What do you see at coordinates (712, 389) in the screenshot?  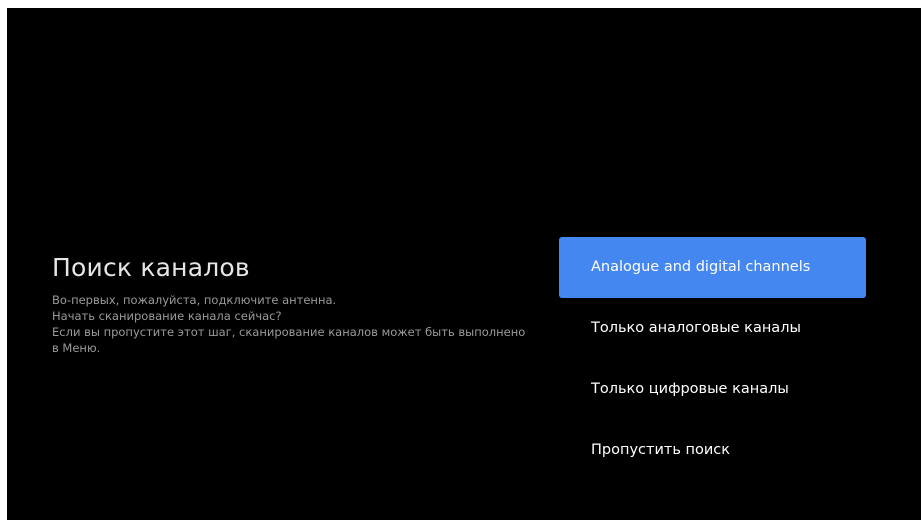 I see `option-digital-only: Только цифровые каналы` at bounding box center [712, 389].